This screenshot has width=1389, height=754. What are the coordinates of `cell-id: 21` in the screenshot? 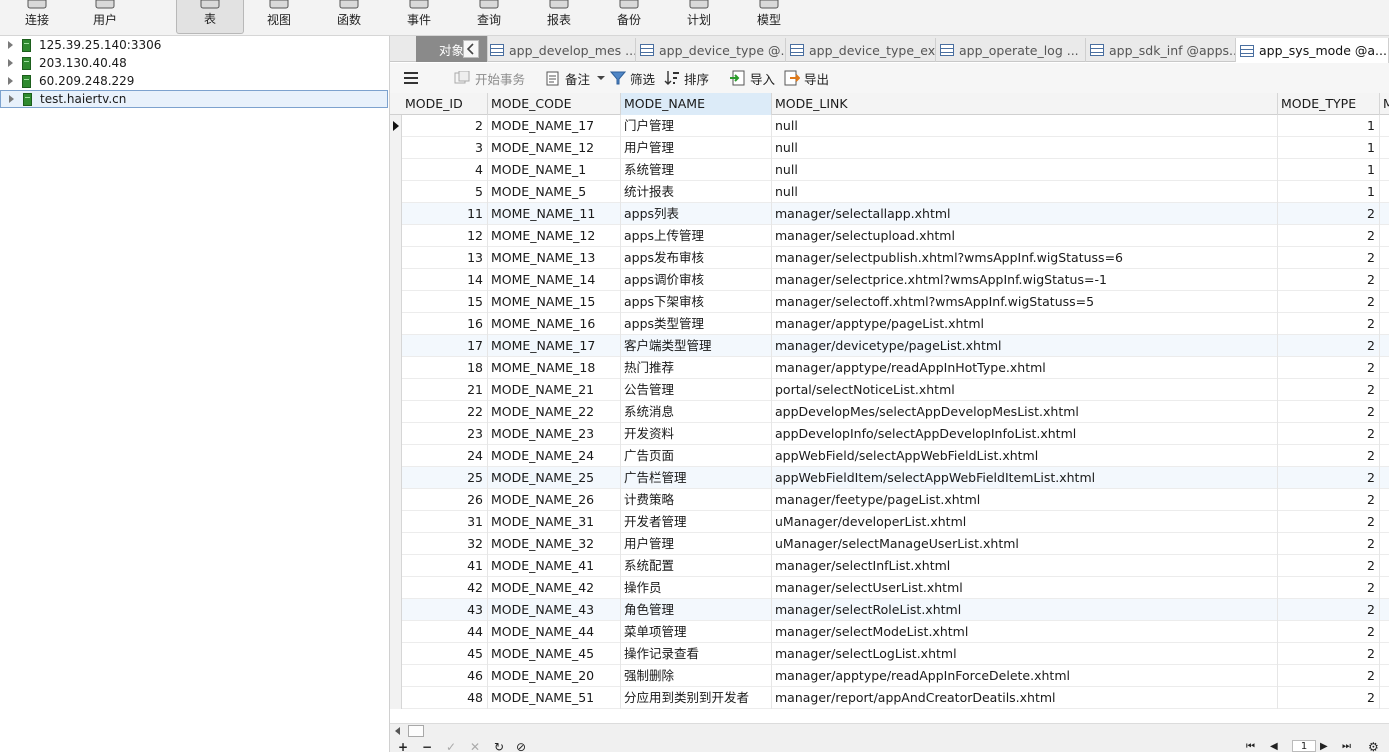 It's located at (445, 390).